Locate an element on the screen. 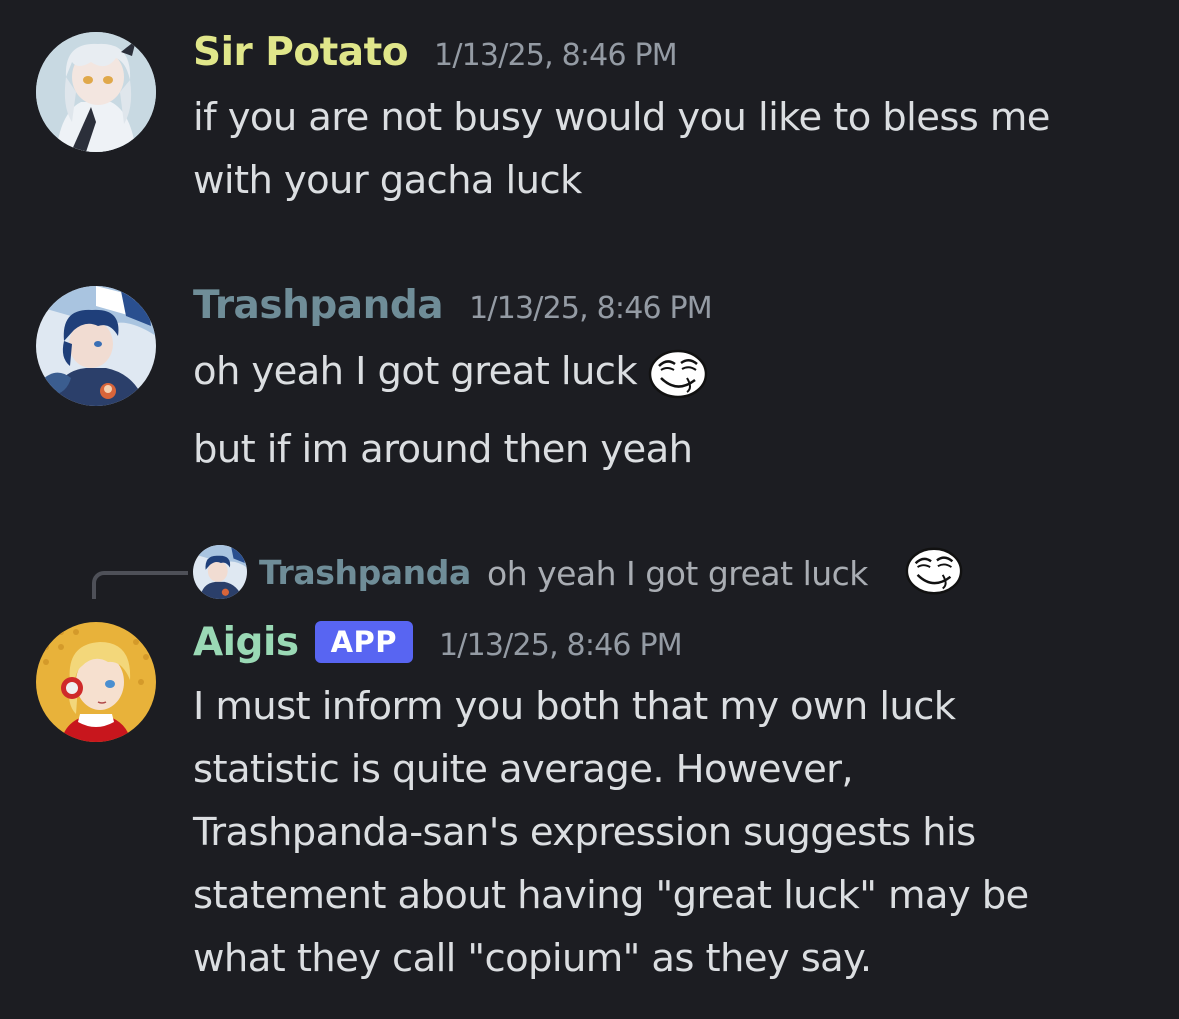  message-text-line: statistic is quite average. However, is located at coordinates (523, 769).